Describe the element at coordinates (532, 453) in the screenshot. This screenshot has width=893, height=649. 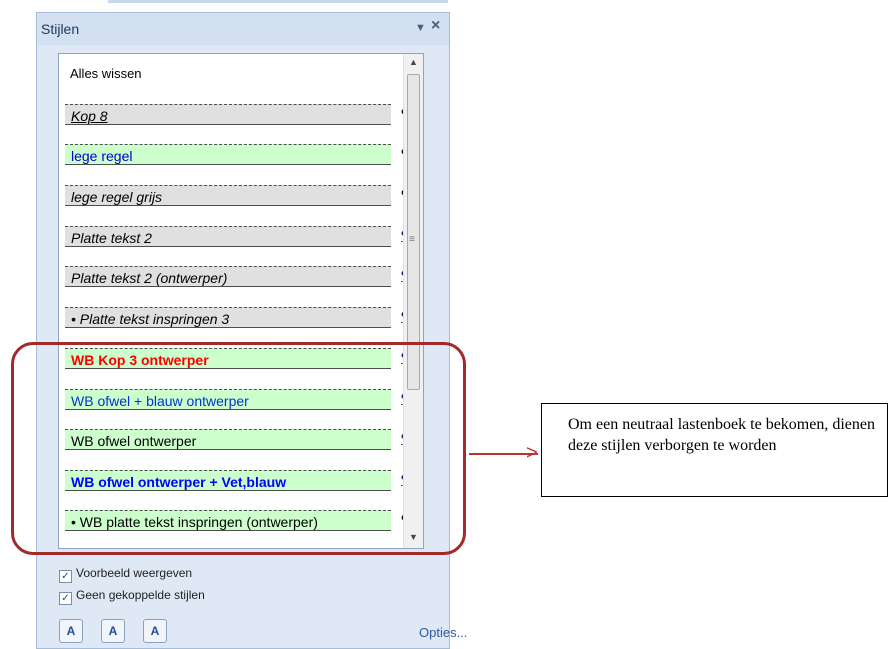
I see `arrow-head-icon: >` at that location.